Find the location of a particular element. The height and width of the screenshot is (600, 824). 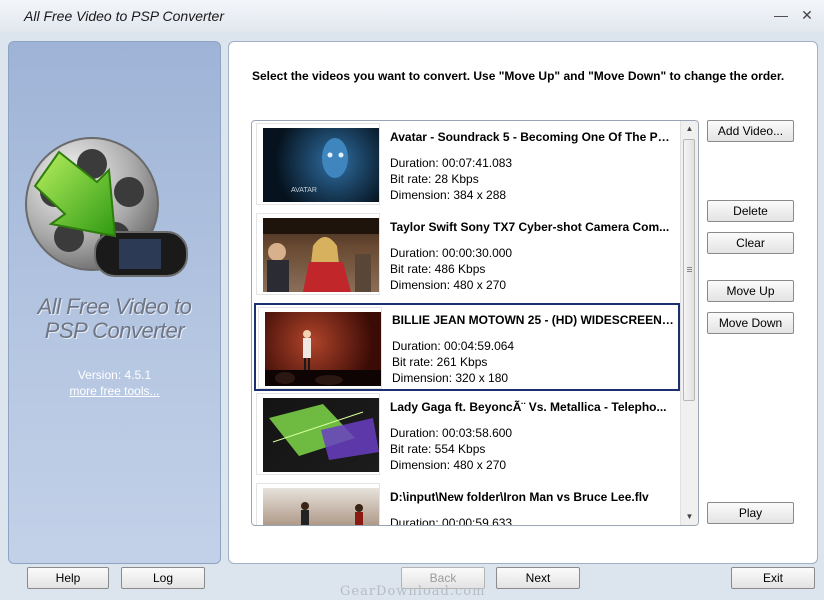

video-duration: Duration: 00:00:59.633 is located at coordinates (451, 521).